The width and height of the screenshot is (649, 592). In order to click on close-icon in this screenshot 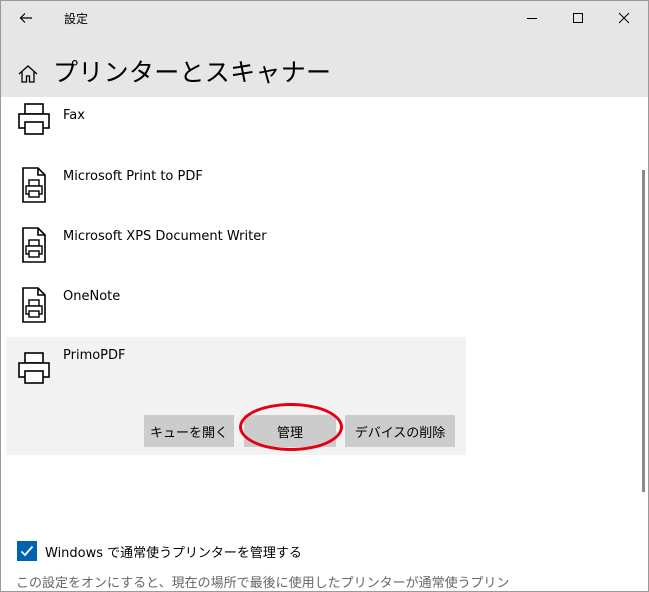, I will do `click(624, 17)`.